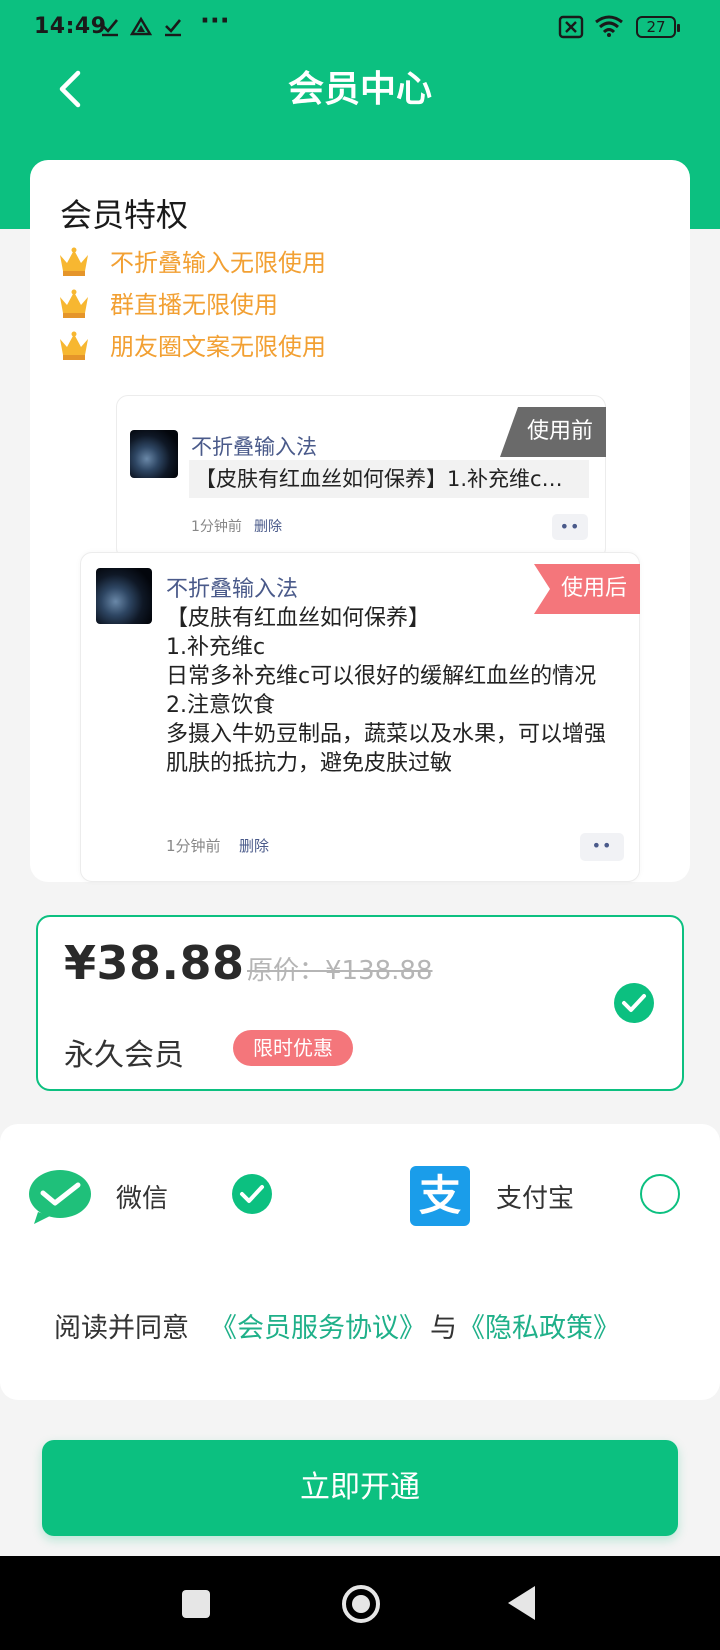 This screenshot has height=1650, width=720. I want to click on plan-name: 永久会员, so click(124, 1055).